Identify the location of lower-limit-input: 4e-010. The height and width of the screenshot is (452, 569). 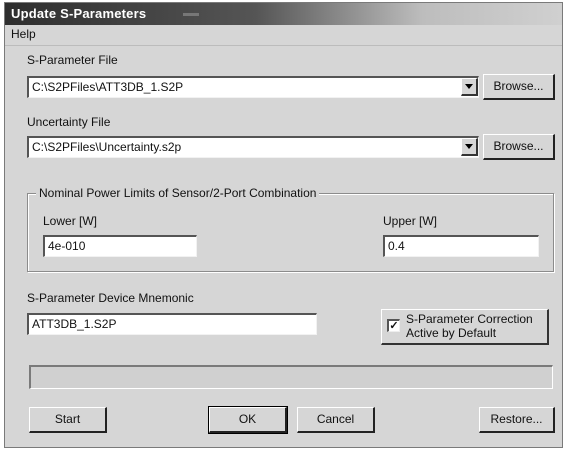
(120, 246).